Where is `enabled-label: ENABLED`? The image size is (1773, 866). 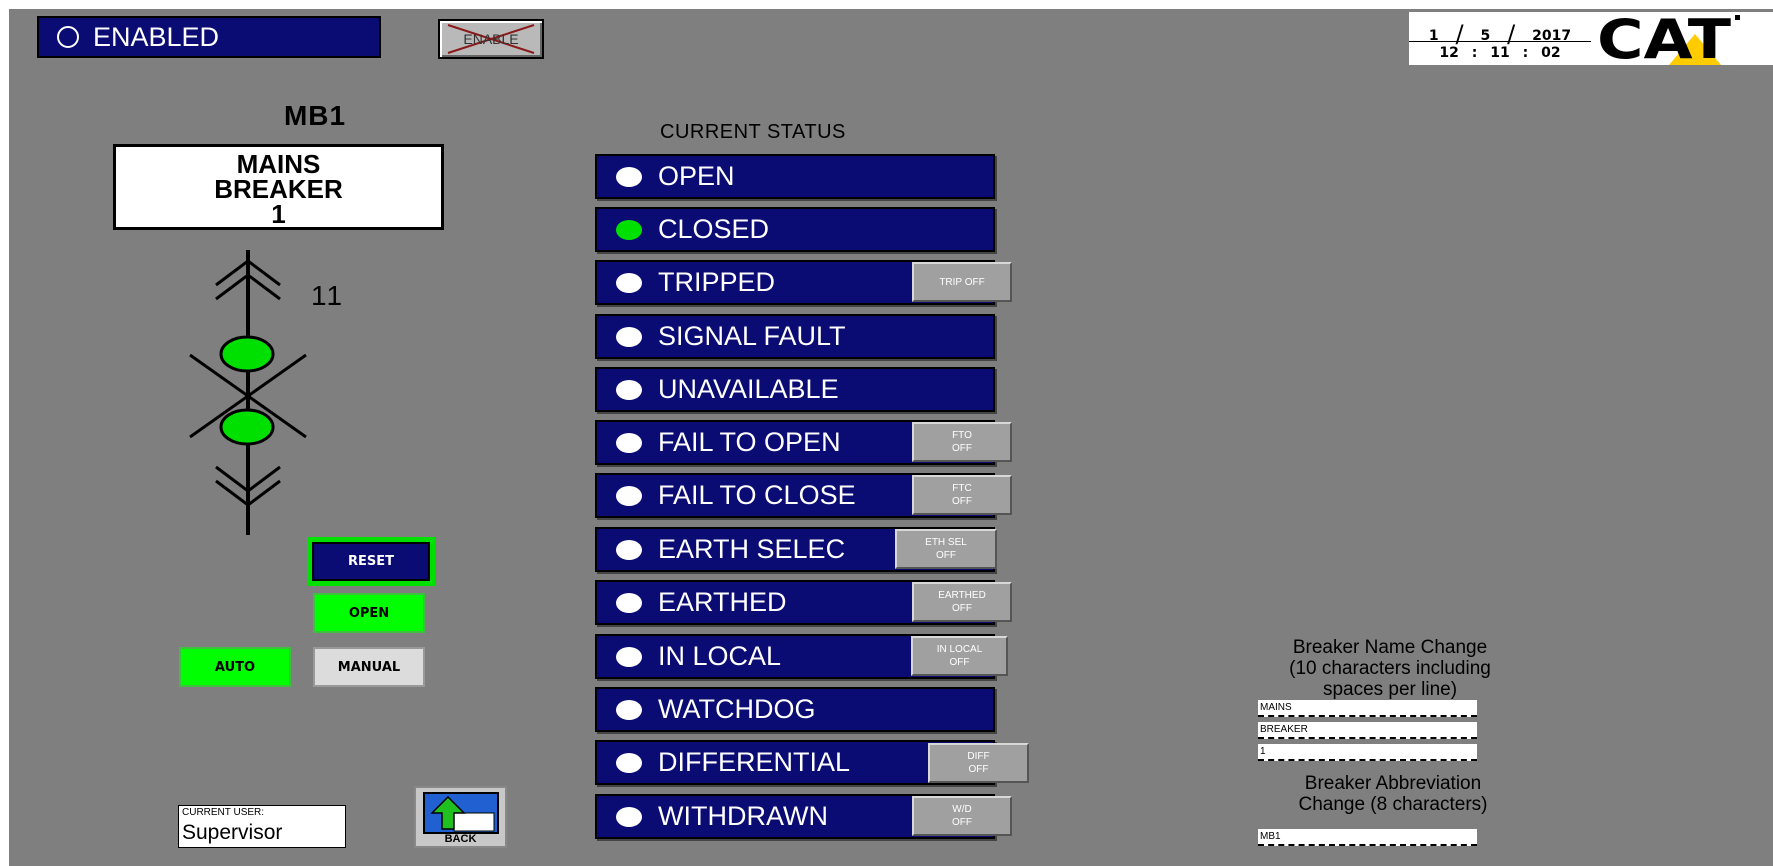 enabled-label: ENABLED is located at coordinates (156, 36).